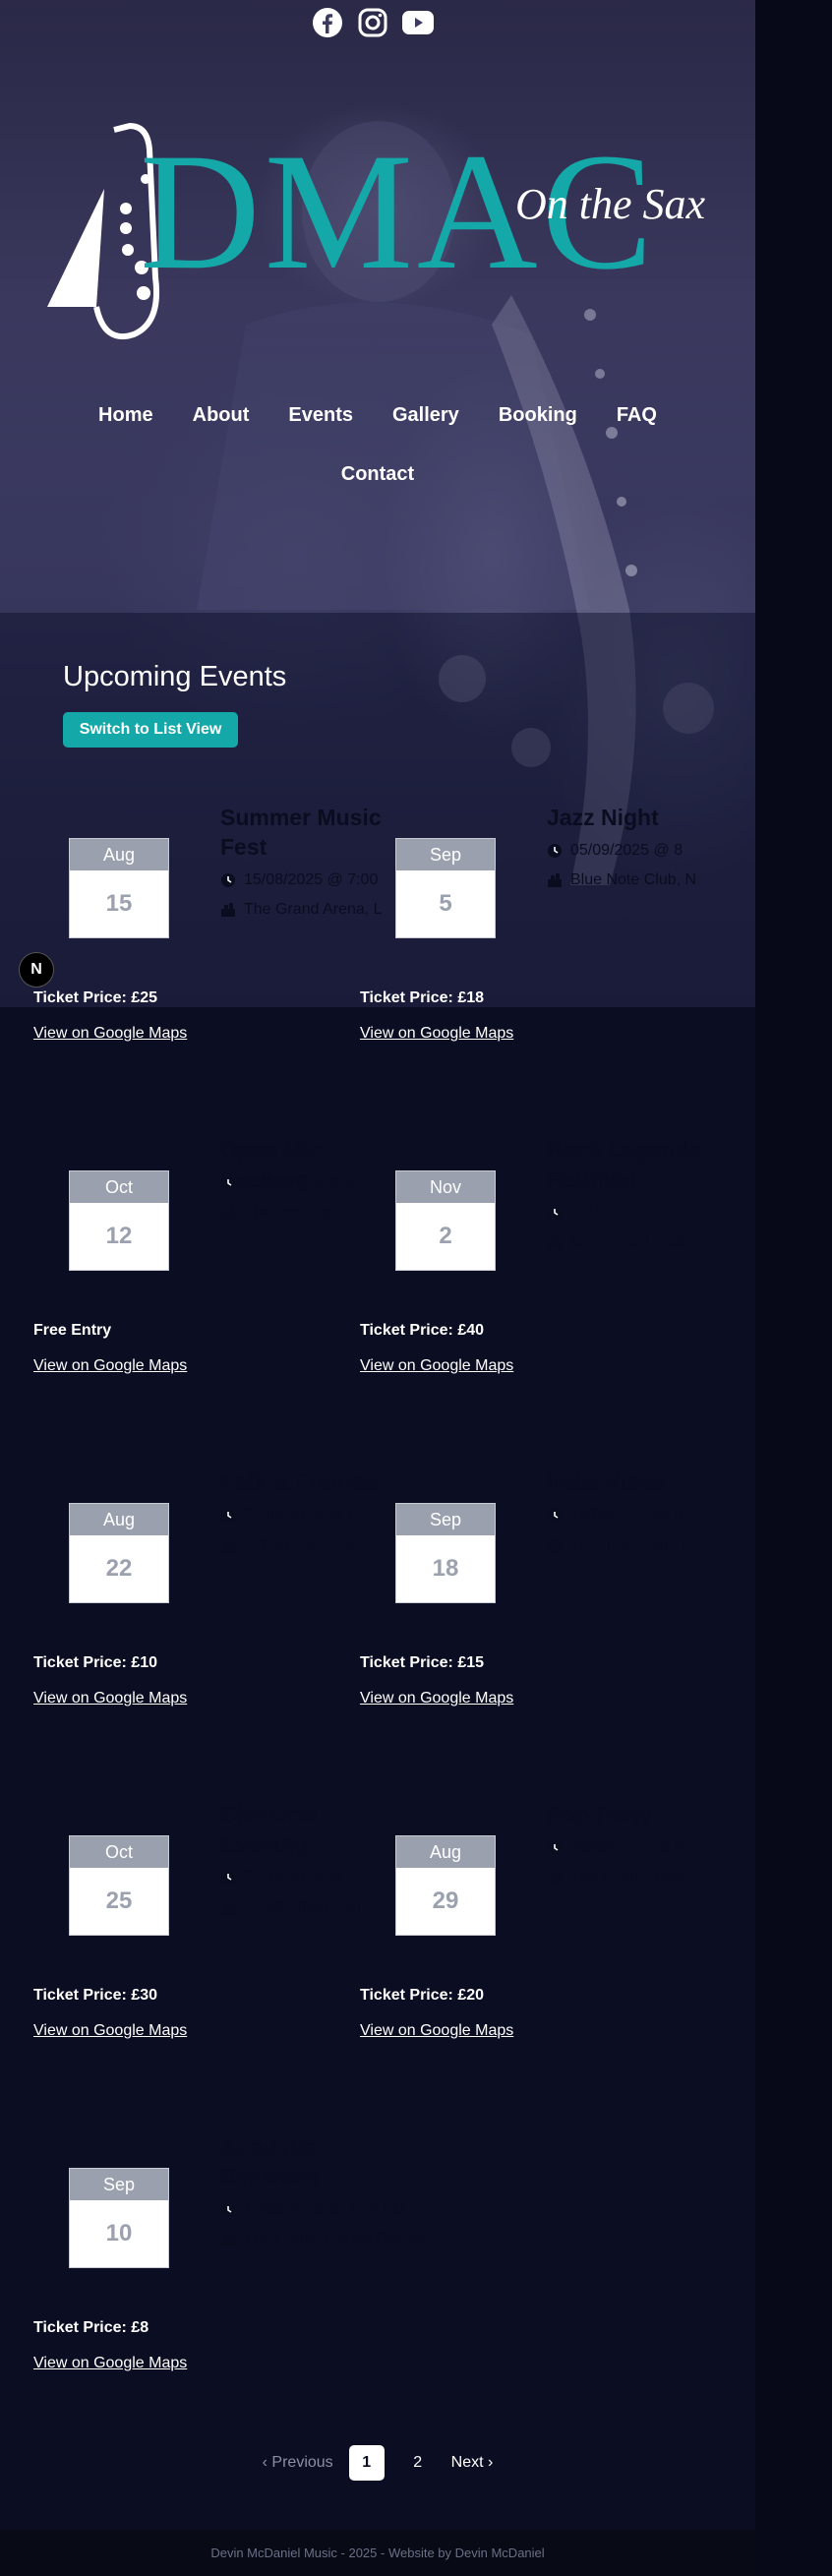 Image resolution: width=832 pixels, height=2576 pixels. Describe the element at coordinates (629, 1878) in the screenshot. I see `event-venue: The Forum, Bran` at that location.